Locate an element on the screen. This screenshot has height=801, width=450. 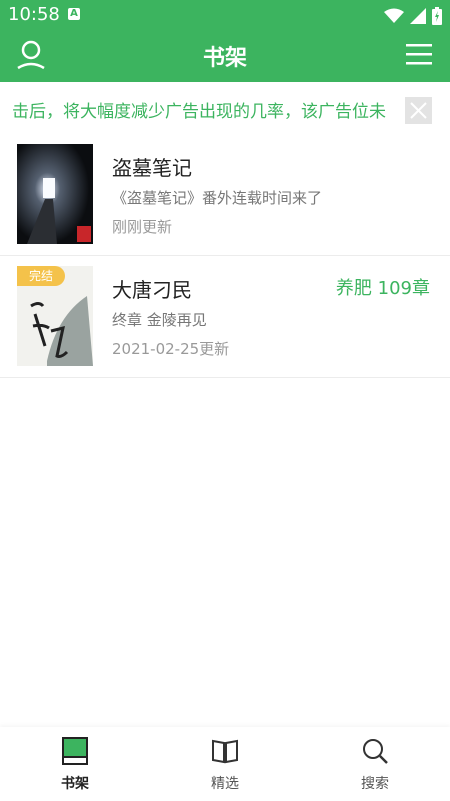
tab-search: 搜索 is located at coordinates (375, 765).